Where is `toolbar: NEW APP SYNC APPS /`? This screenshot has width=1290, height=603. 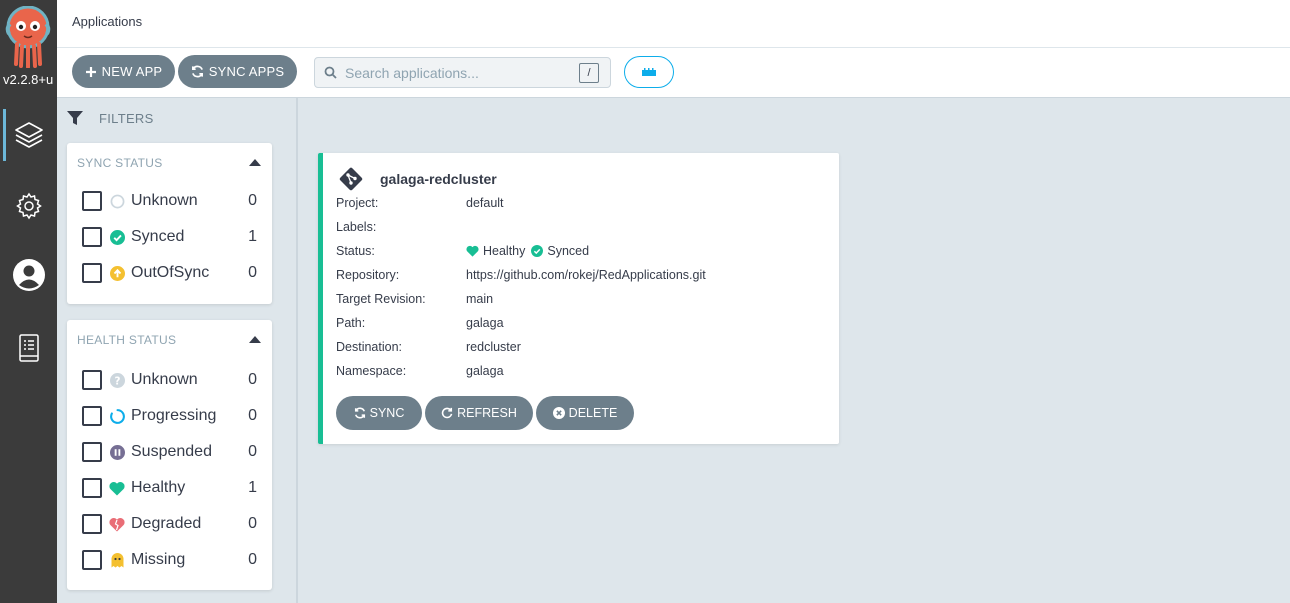 toolbar: NEW APP SYNC APPS / is located at coordinates (673, 73).